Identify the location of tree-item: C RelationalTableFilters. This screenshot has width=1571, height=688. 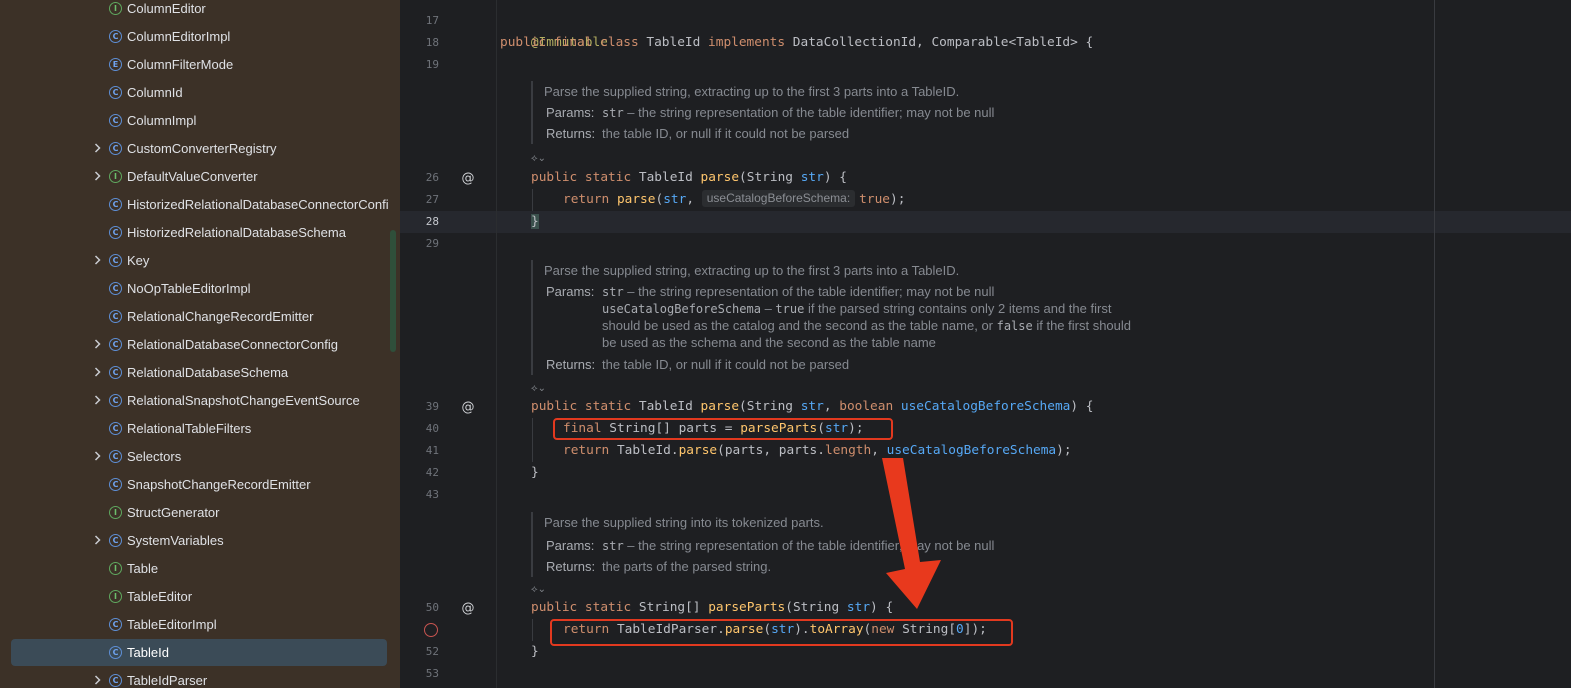
(200, 428).